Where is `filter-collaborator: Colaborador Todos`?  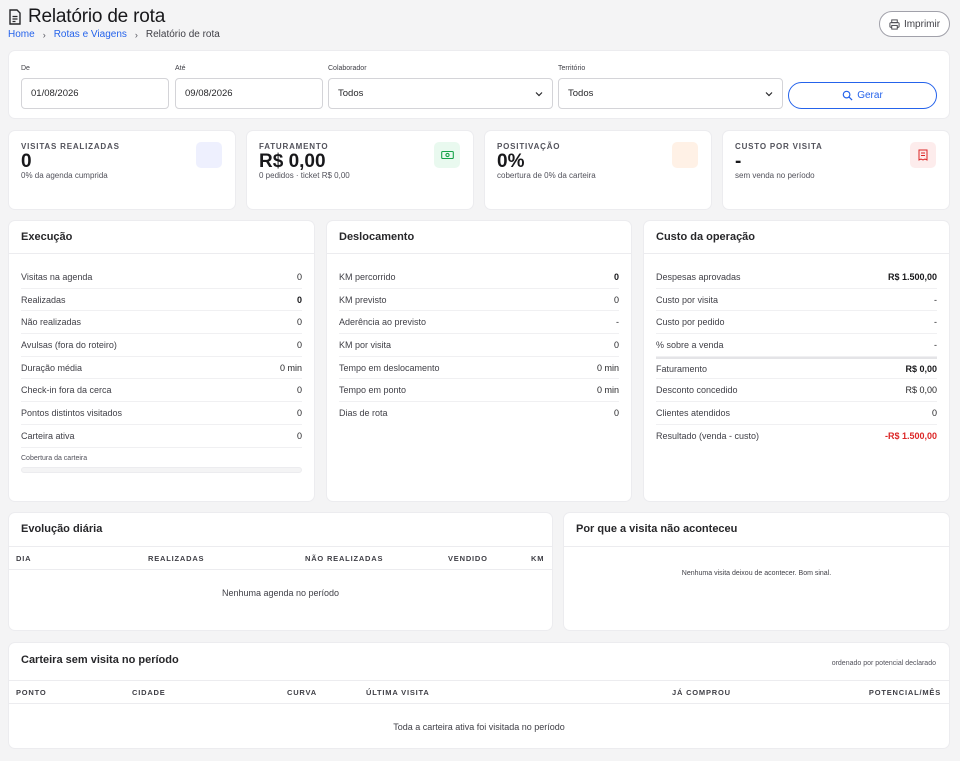 filter-collaborator: Colaborador Todos is located at coordinates (440, 87).